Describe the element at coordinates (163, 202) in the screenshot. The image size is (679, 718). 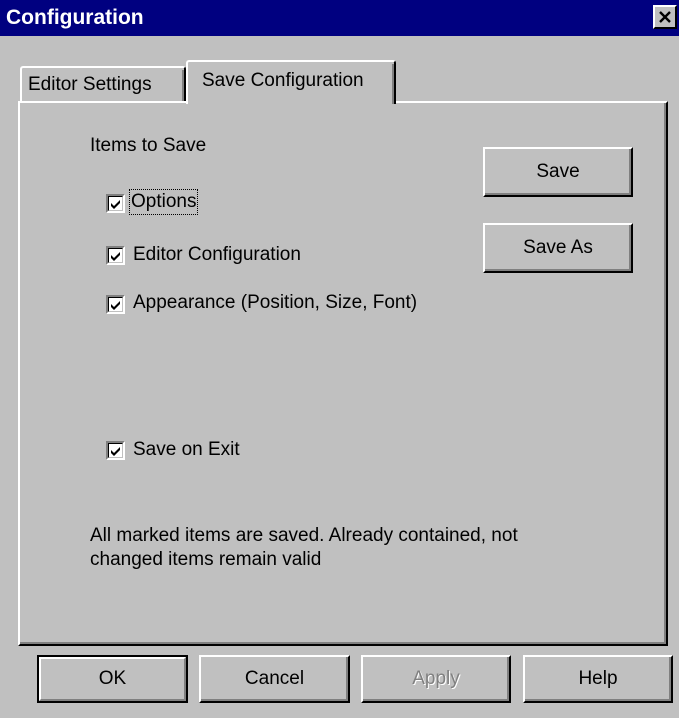
I see `options-label: Options` at that location.